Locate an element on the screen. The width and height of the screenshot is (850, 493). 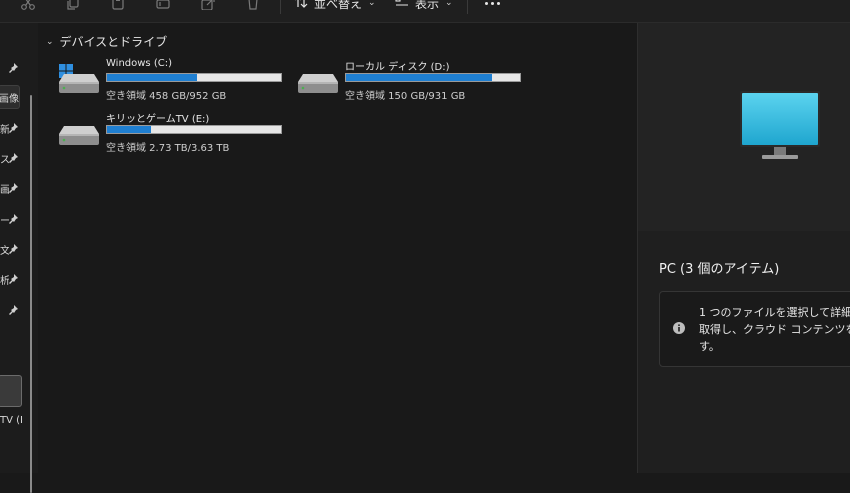
info-message: 1 つのファイルを選択して詳細情 取得し、クラウド コンテンツを共 す。 is located at coordinates (754, 329).